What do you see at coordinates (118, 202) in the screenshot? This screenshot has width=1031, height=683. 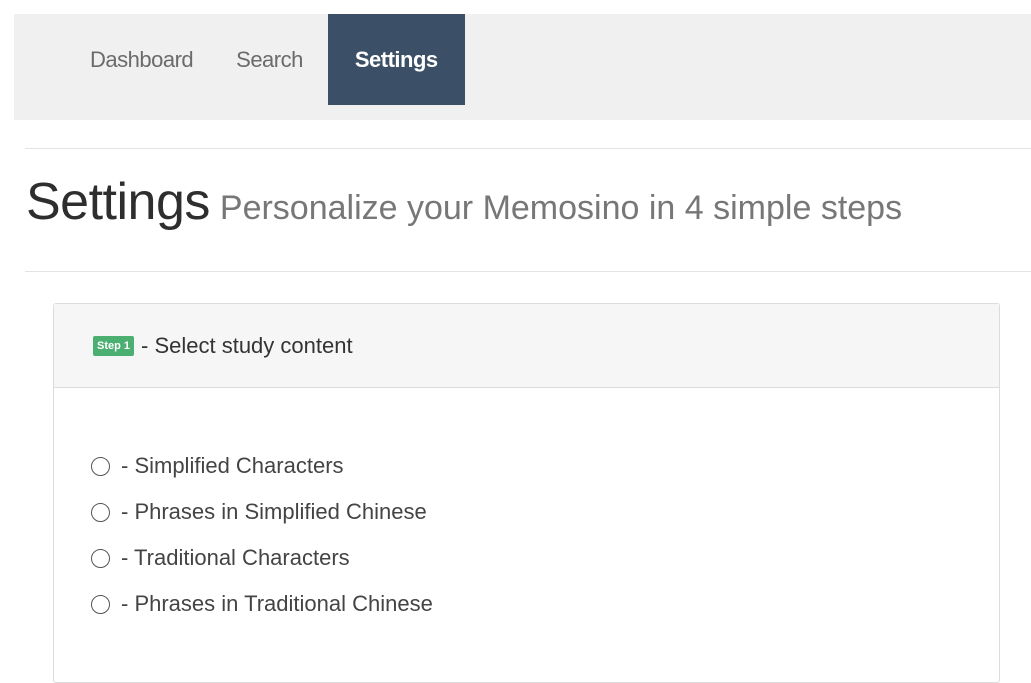 I see `page-title: Settings` at bounding box center [118, 202].